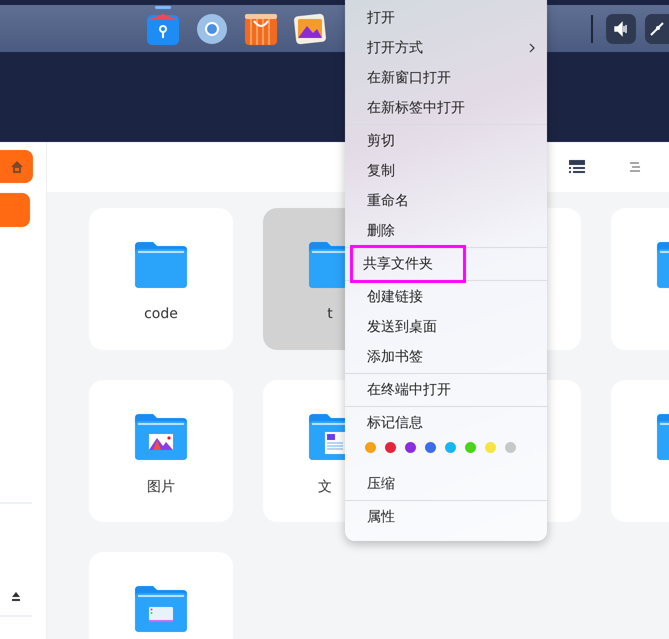  I want to click on menu-item: 剪切, so click(446, 141).